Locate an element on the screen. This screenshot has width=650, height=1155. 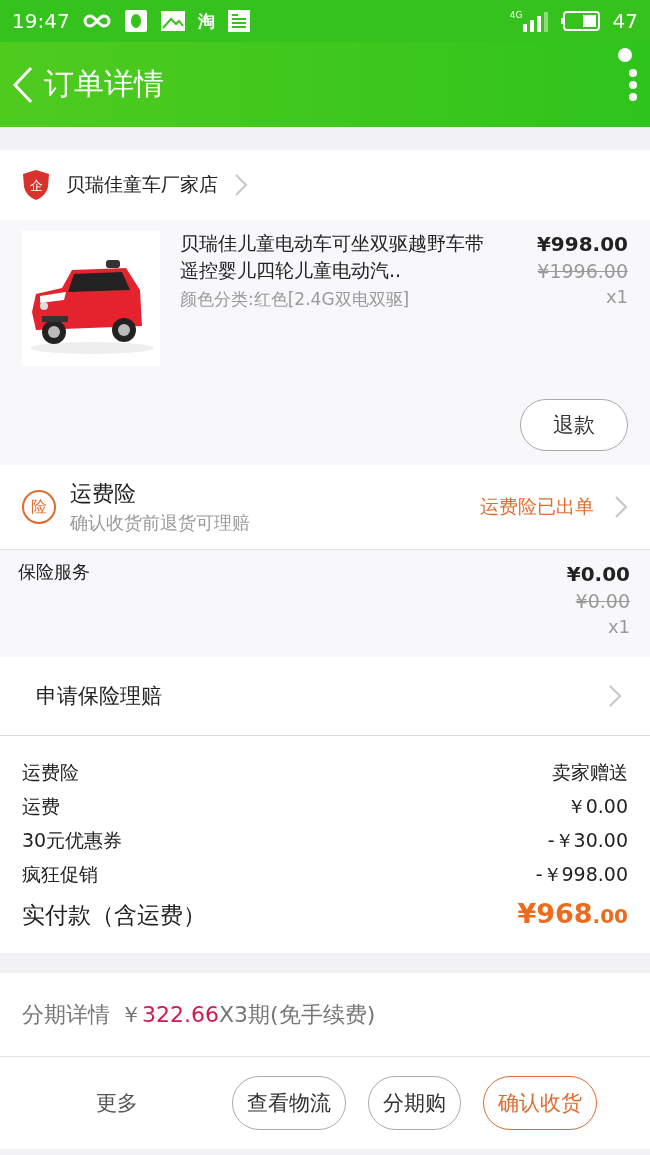
image-icon is located at coordinates (172, 21).